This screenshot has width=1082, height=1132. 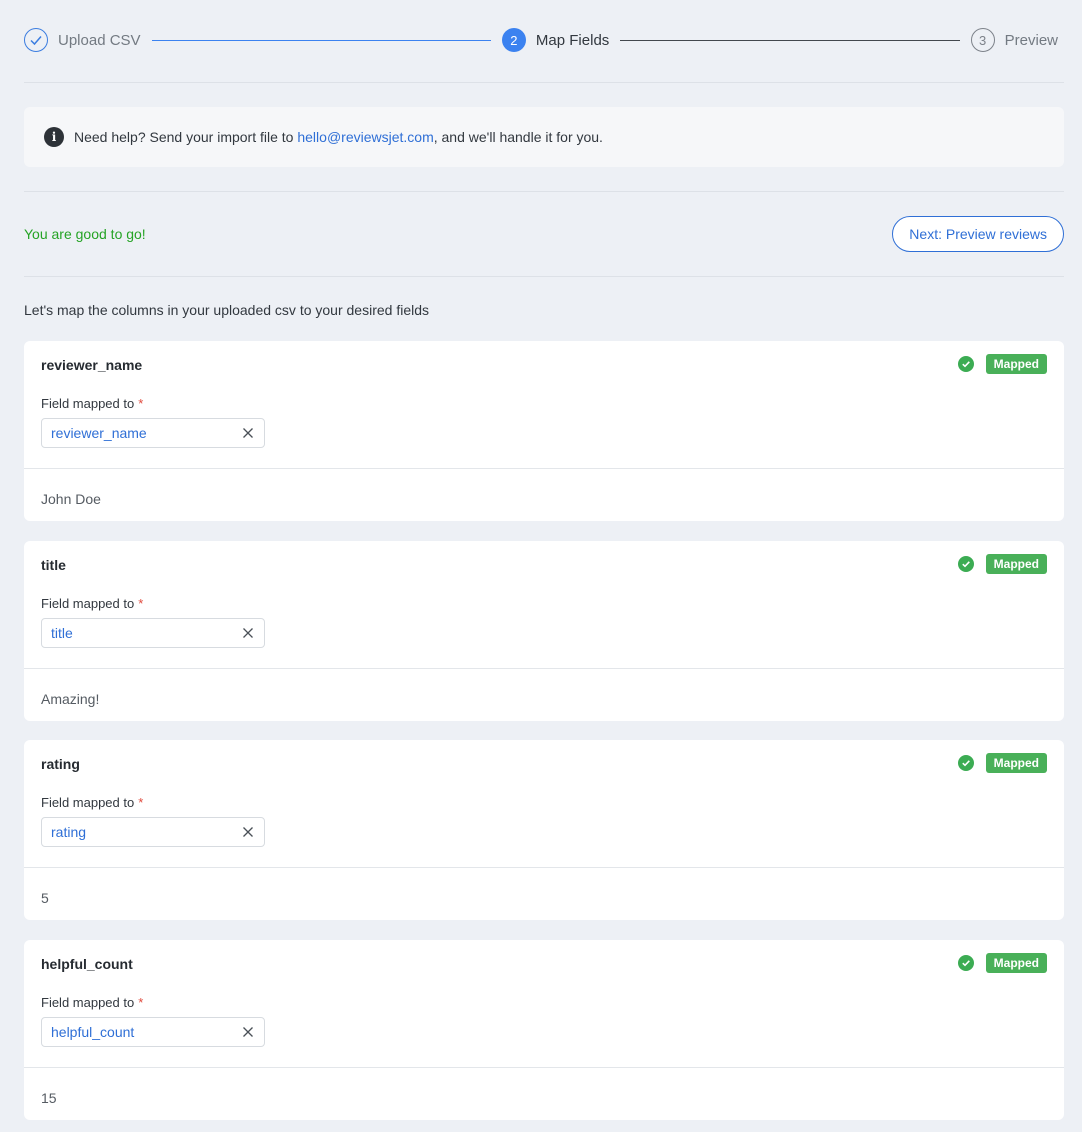 I want to click on sample-value: 5, so click(x=45, y=898).